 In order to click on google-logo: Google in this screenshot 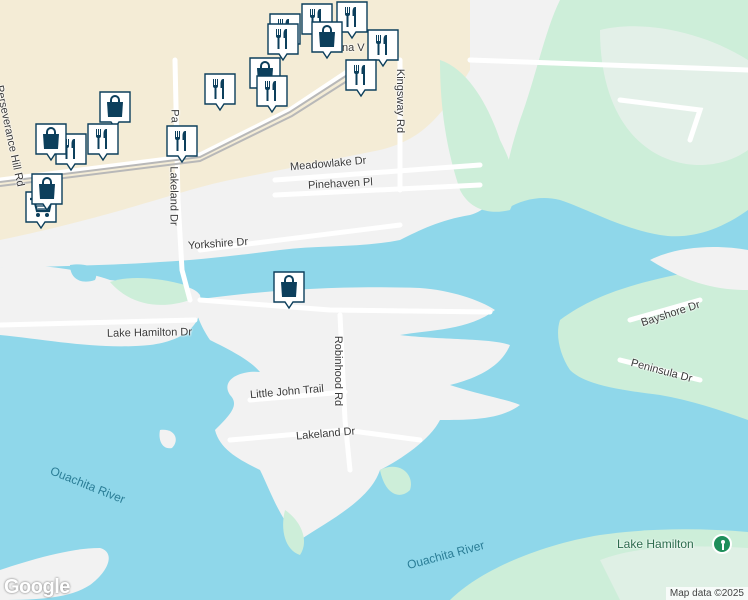, I will do `click(37, 587)`.